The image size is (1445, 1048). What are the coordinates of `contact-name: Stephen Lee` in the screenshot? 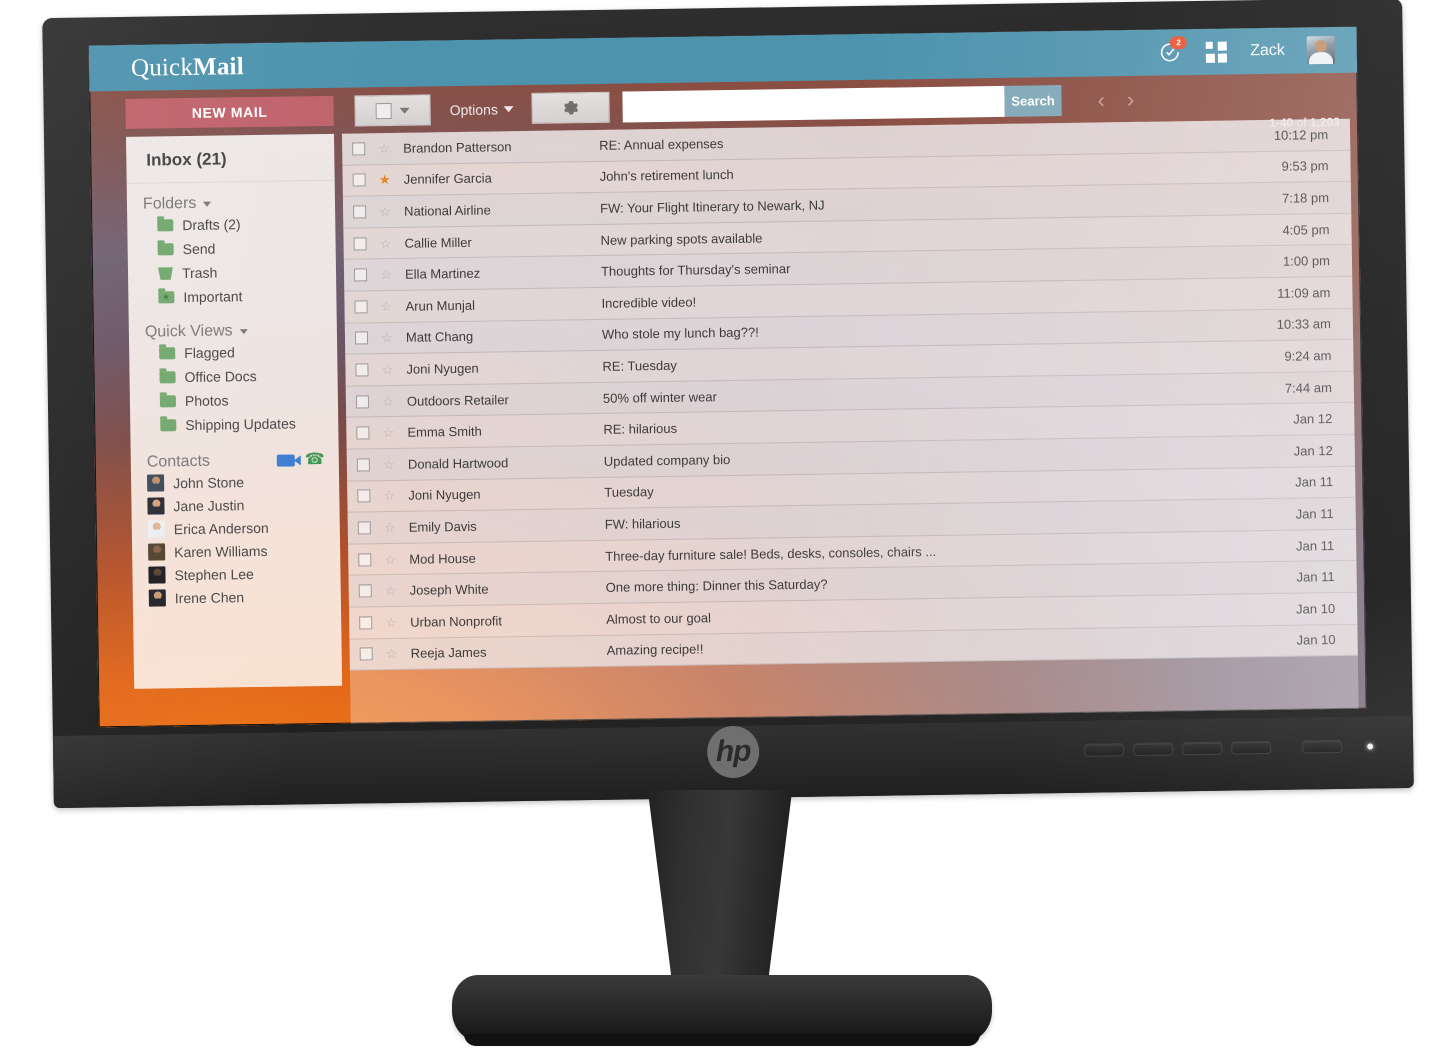 It's located at (214, 574).